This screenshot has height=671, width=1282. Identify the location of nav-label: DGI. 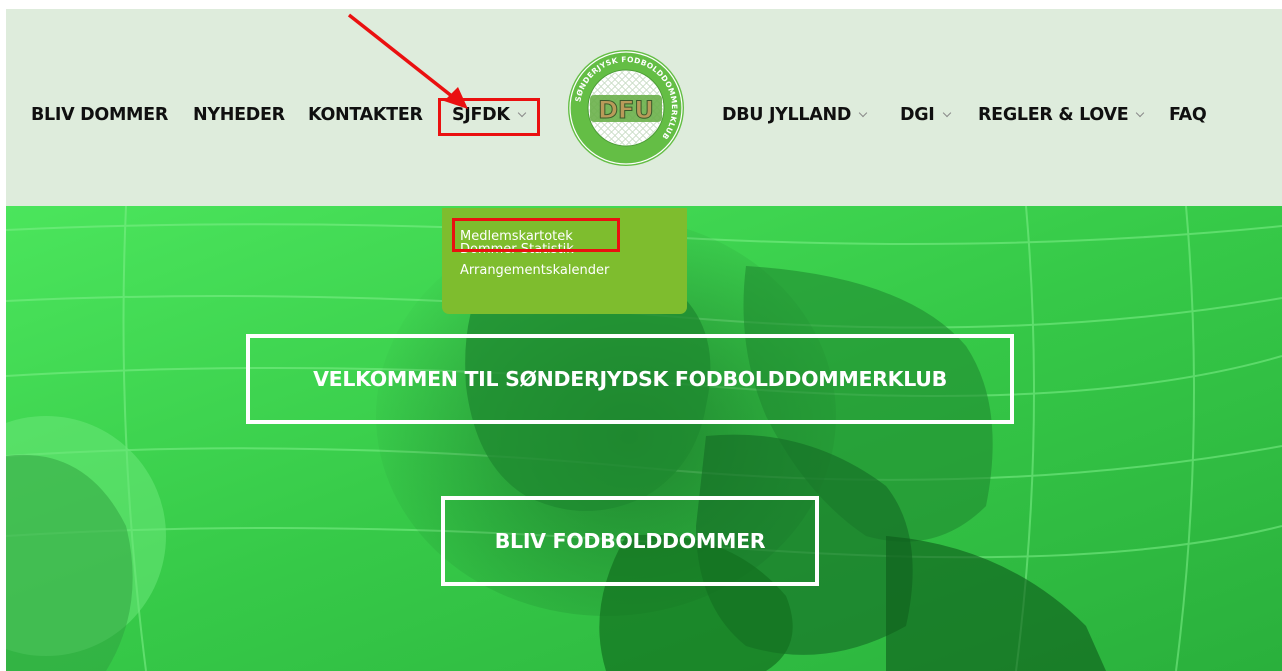
(917, 115).